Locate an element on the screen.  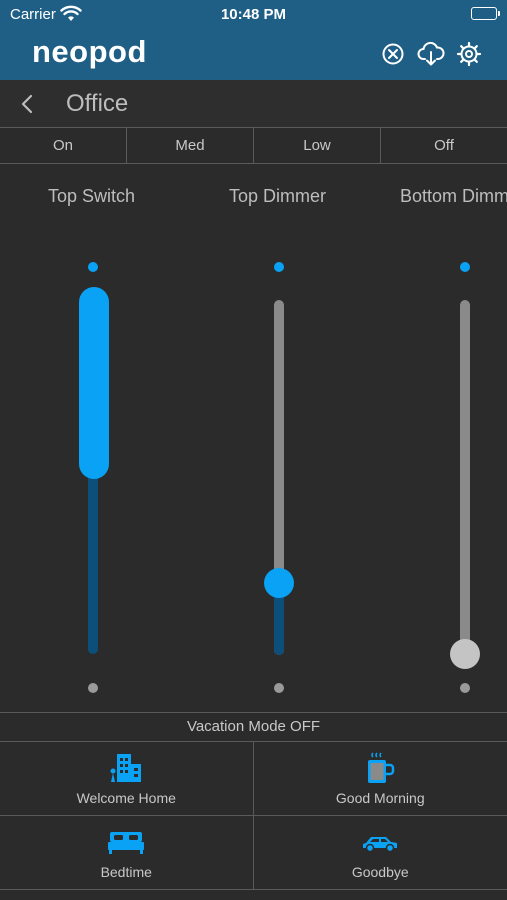
app-header: neopod is located at coordinates (253, 55).